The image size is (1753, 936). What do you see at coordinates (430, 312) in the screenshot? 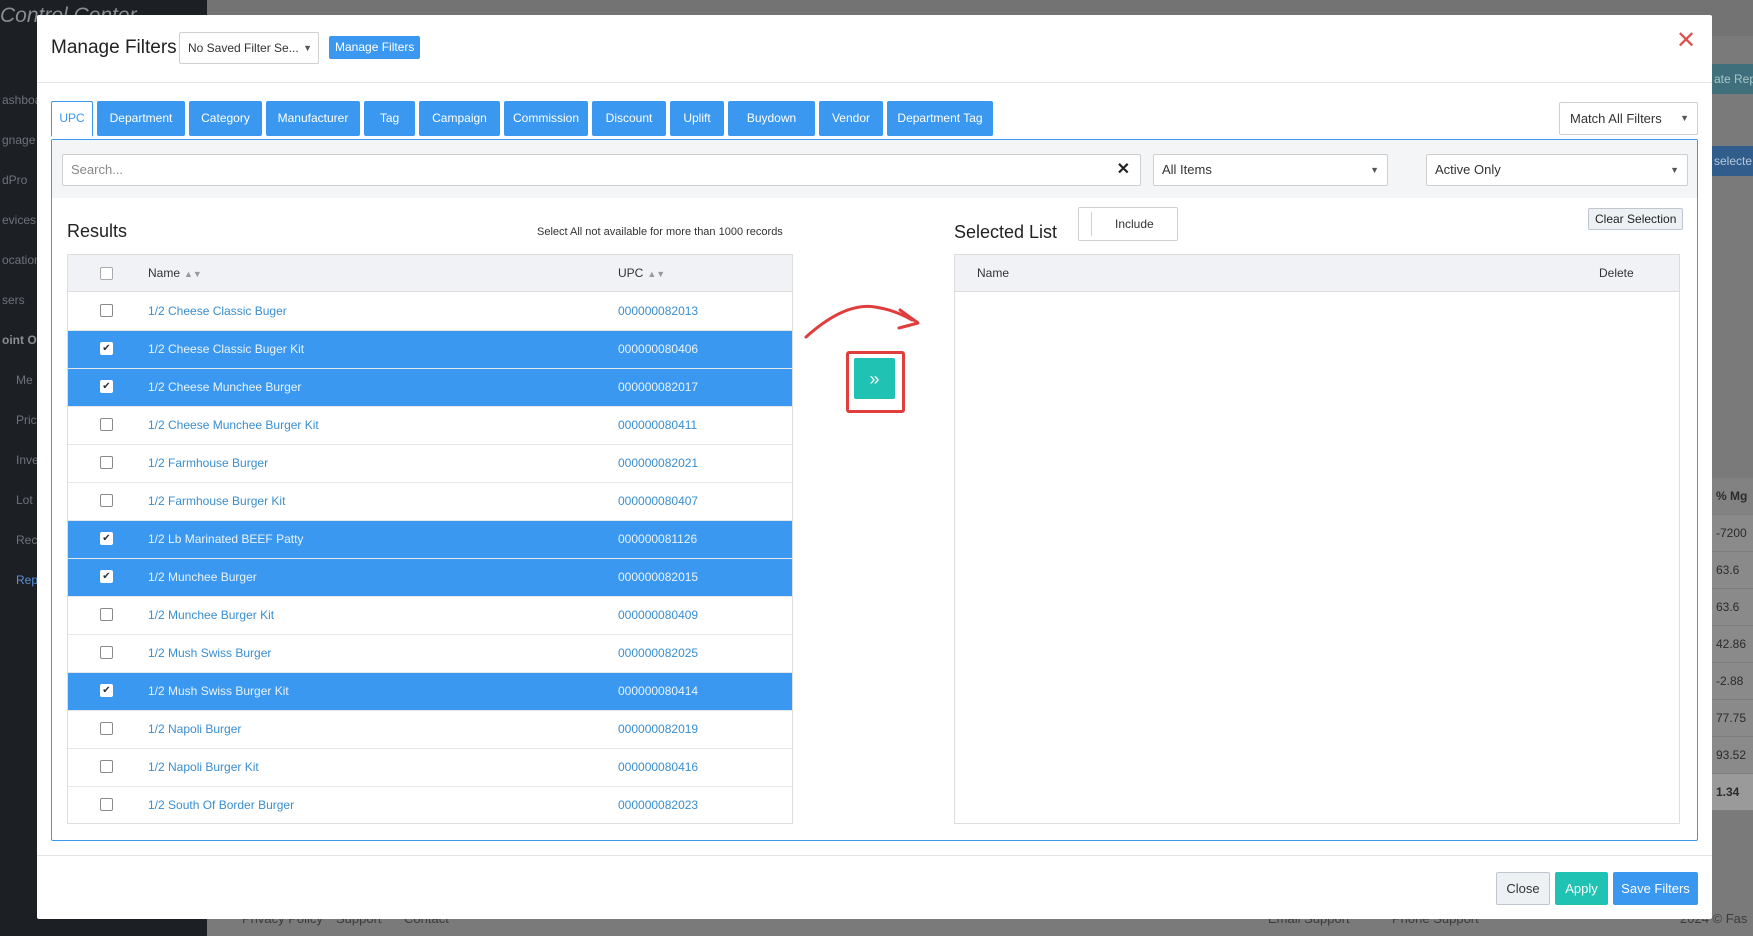
I see `table-row: 1/2 Cheese Classic Buger 000000082013` at bounding box center [430, 312].